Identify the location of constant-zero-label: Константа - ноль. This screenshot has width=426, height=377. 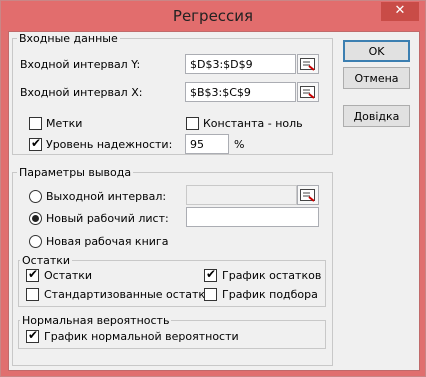
(253, 123).